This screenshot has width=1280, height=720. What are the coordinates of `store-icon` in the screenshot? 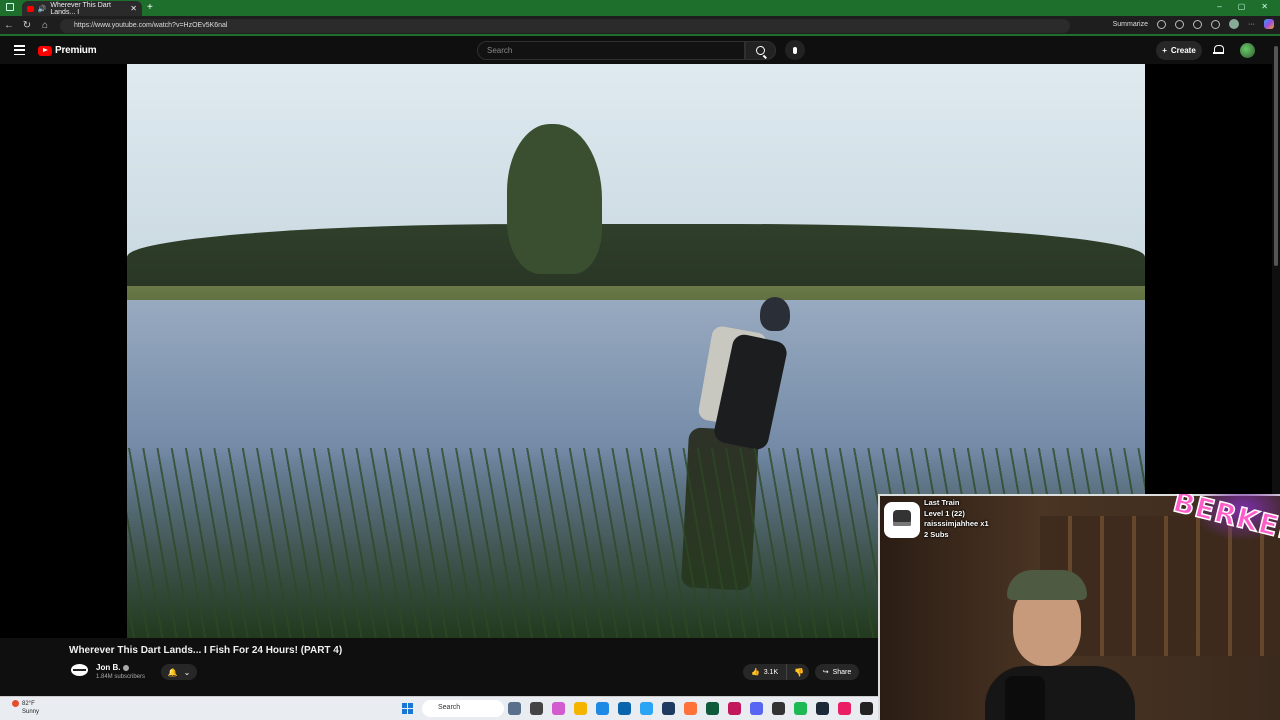 It's located at (602, 708).